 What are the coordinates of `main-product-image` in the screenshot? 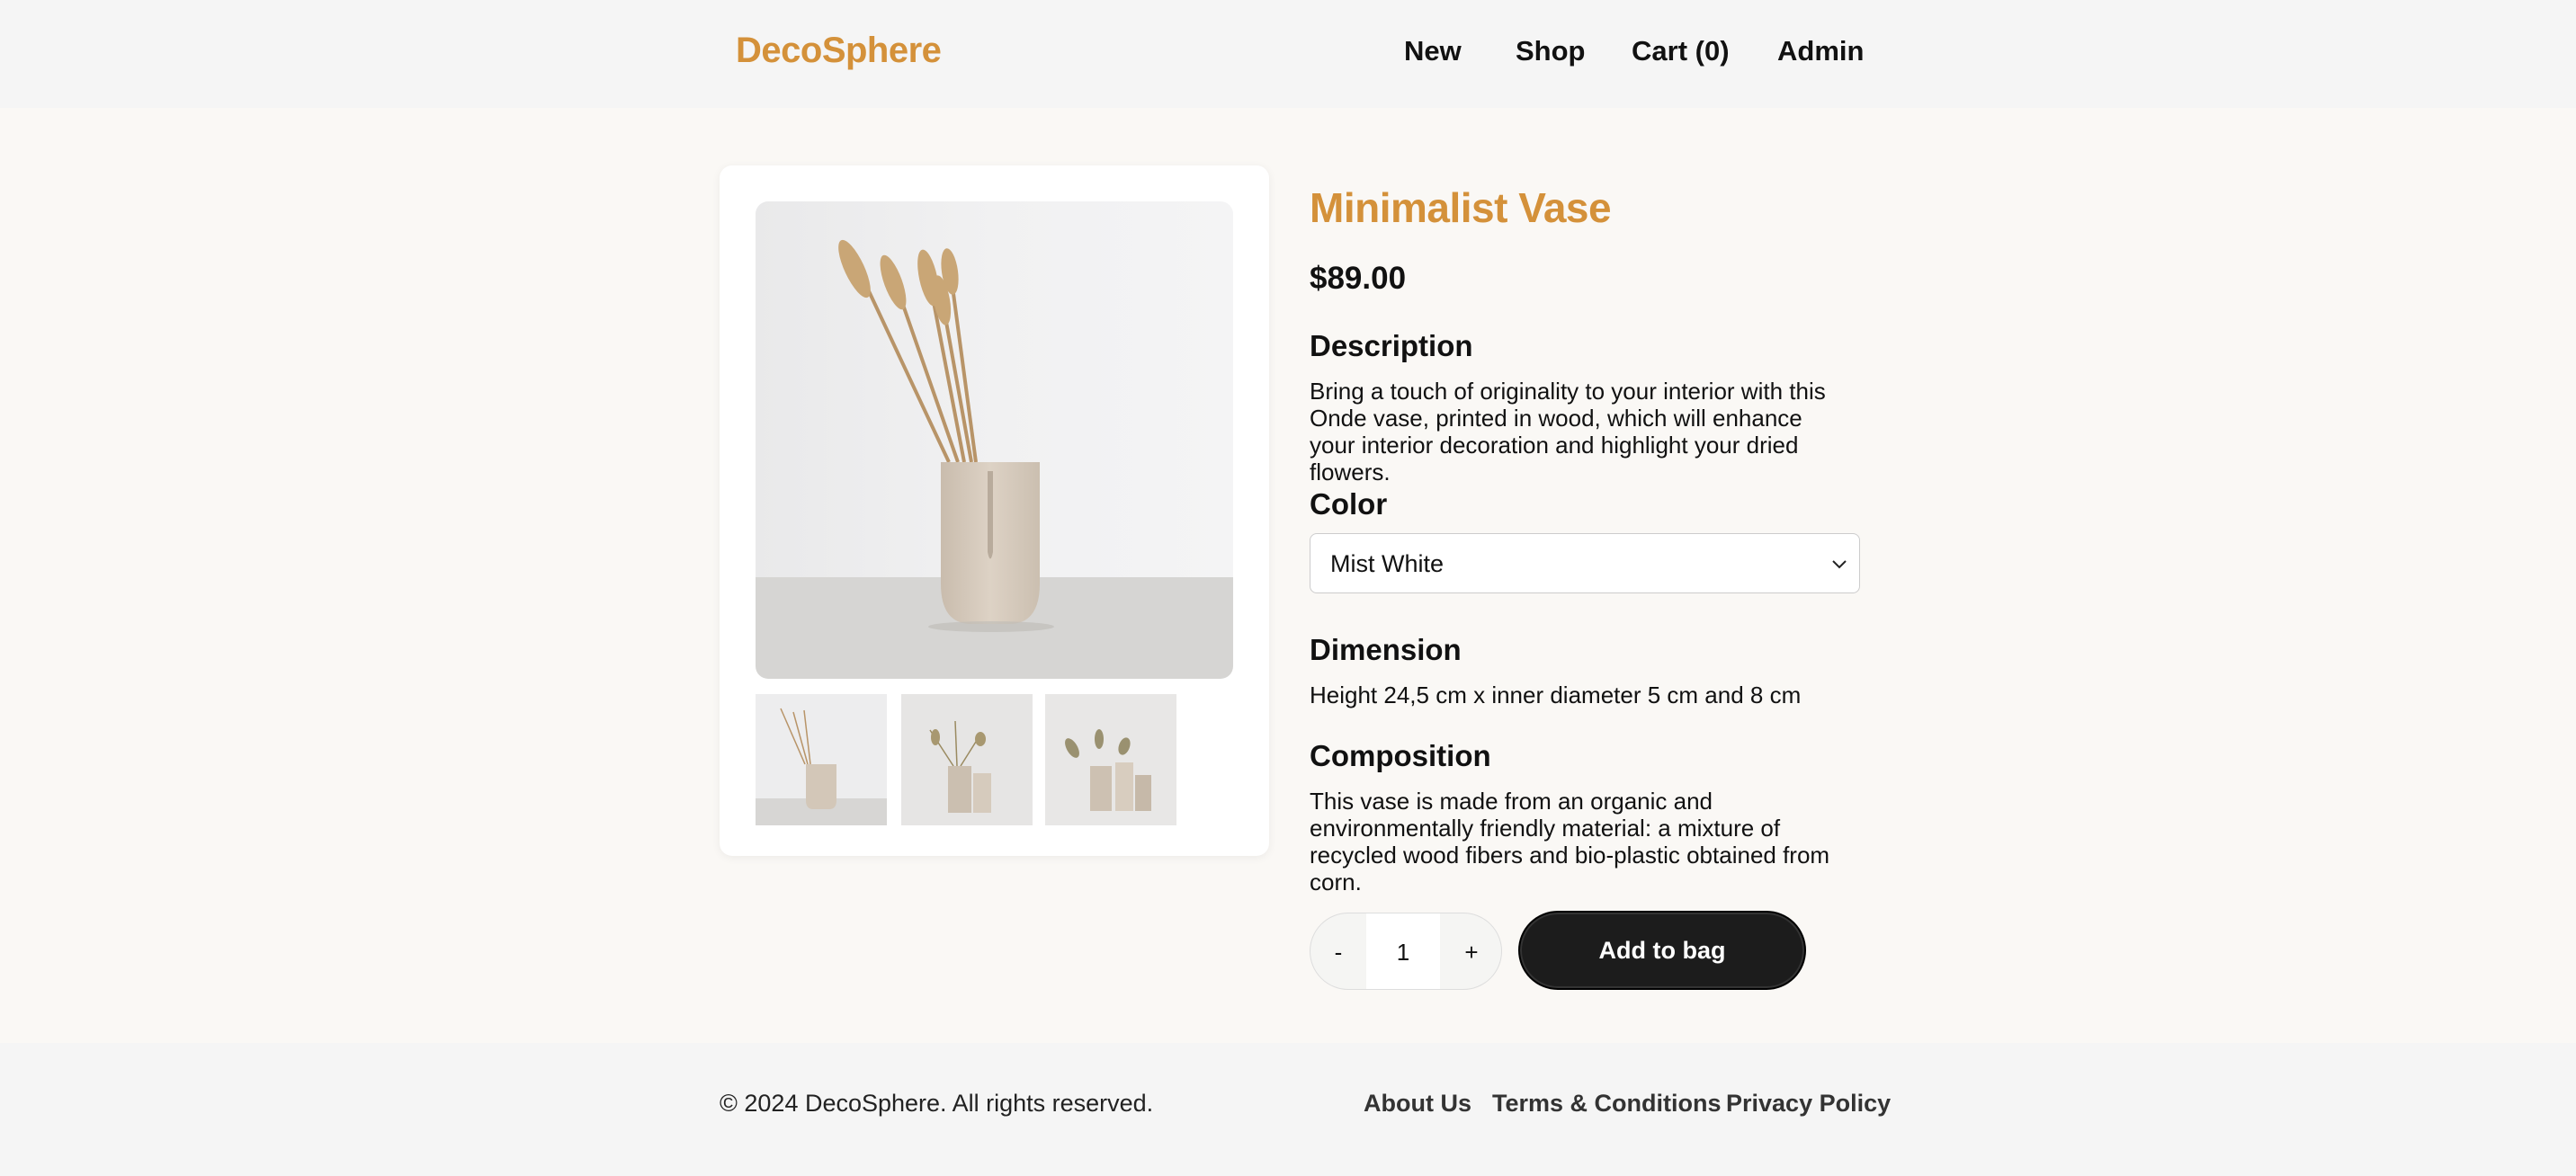 It's located at (994, 440).